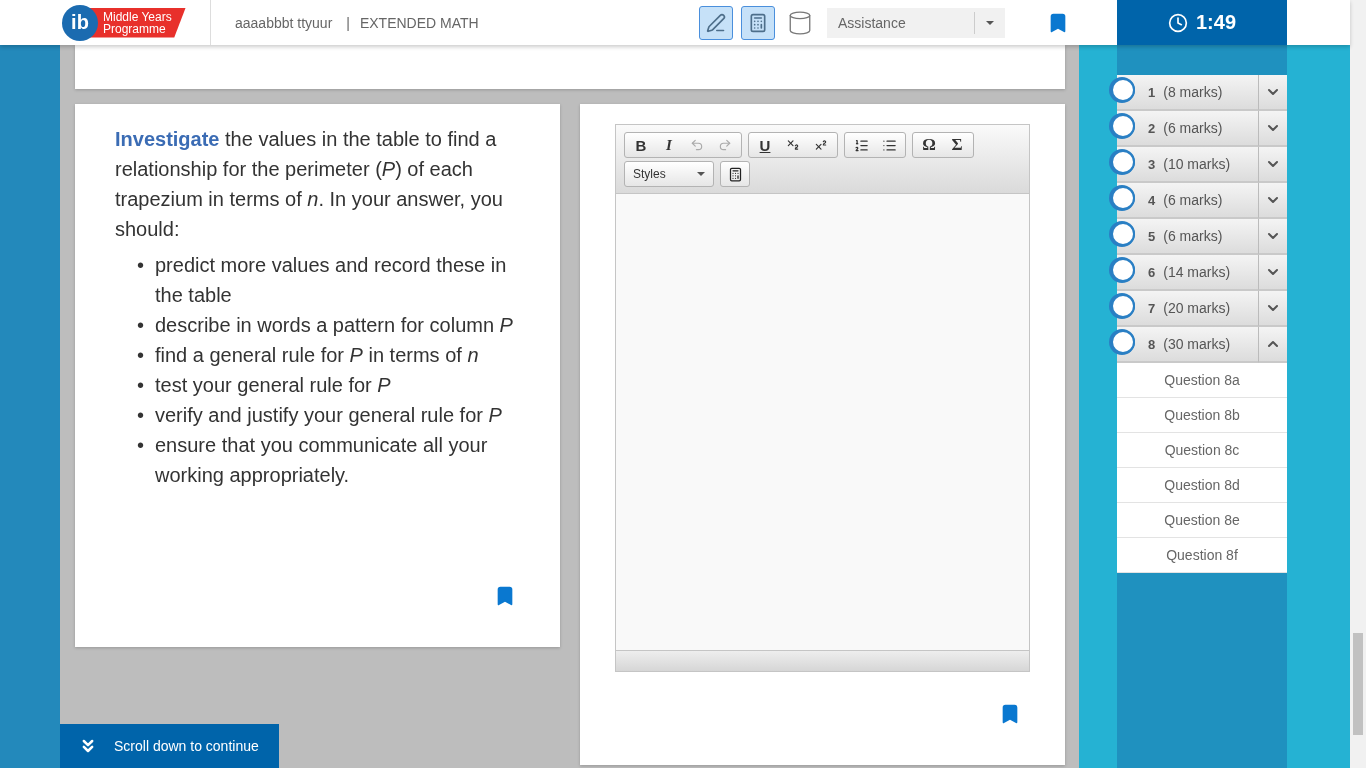  Describe the element at coordinates (1187, 237) in the screenshot. I see `question-nav-item: 5 (6 marks)` at that location.